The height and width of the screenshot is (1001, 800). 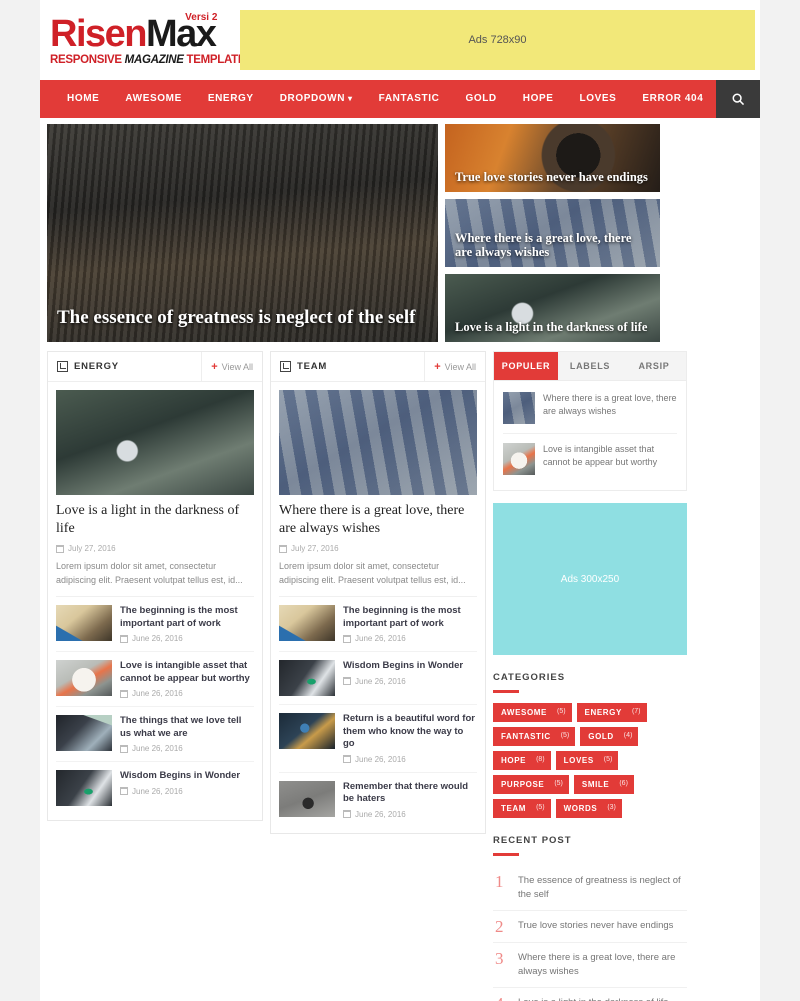 What do you see at coordinates (611, 712) in the screenshot?
I see `category-chip-energy: ENERGY (7)` at bounding box center [611, 712].